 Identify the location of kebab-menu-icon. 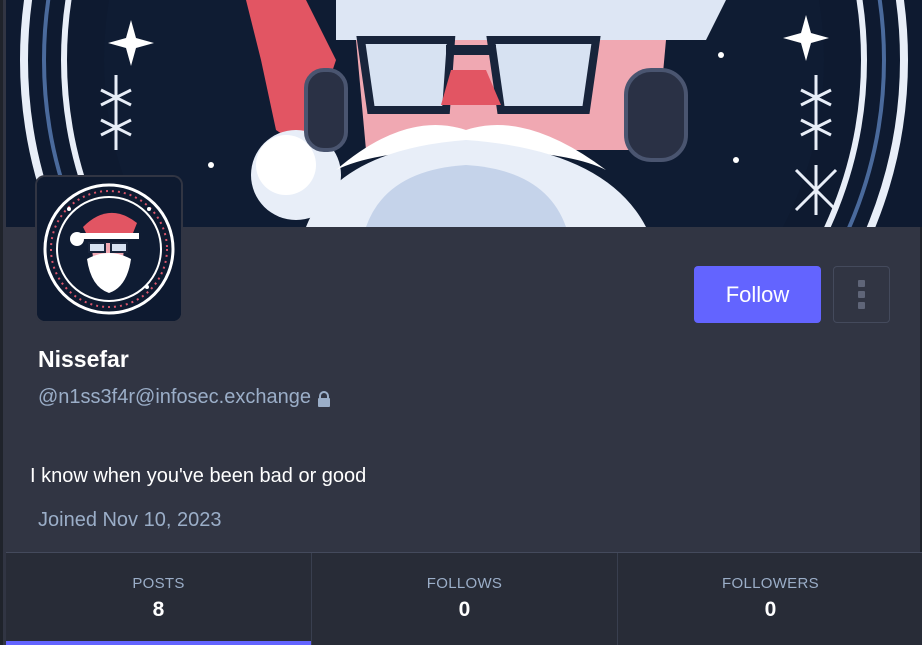
(861, 294).